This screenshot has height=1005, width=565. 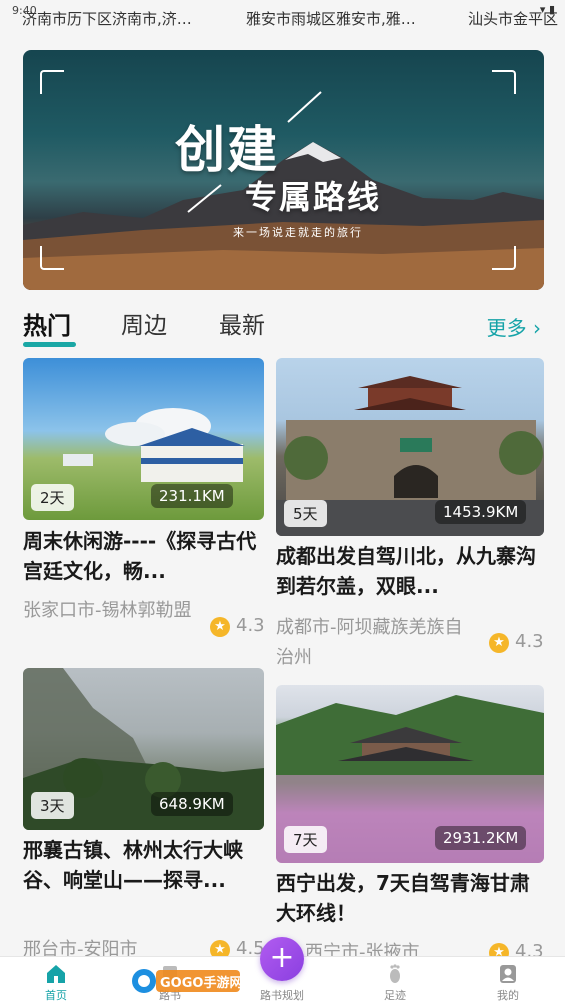 What do you see at coordinates (56, 995) in the screenshot?
I see `nav-label: 首页` at bounding box center [56, 995].